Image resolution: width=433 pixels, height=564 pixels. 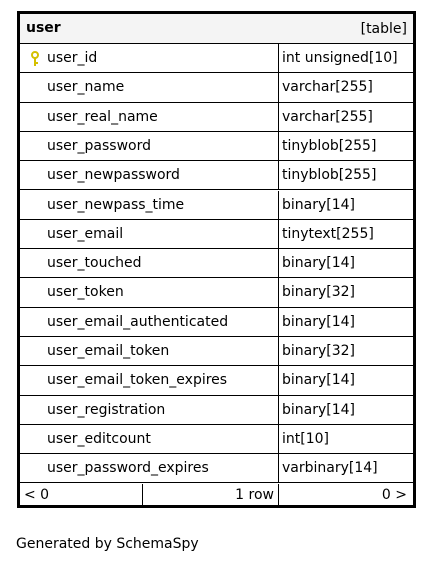 I want to click on column-row: user_newpassword tinyblob[255], so click(x=216, y=176).